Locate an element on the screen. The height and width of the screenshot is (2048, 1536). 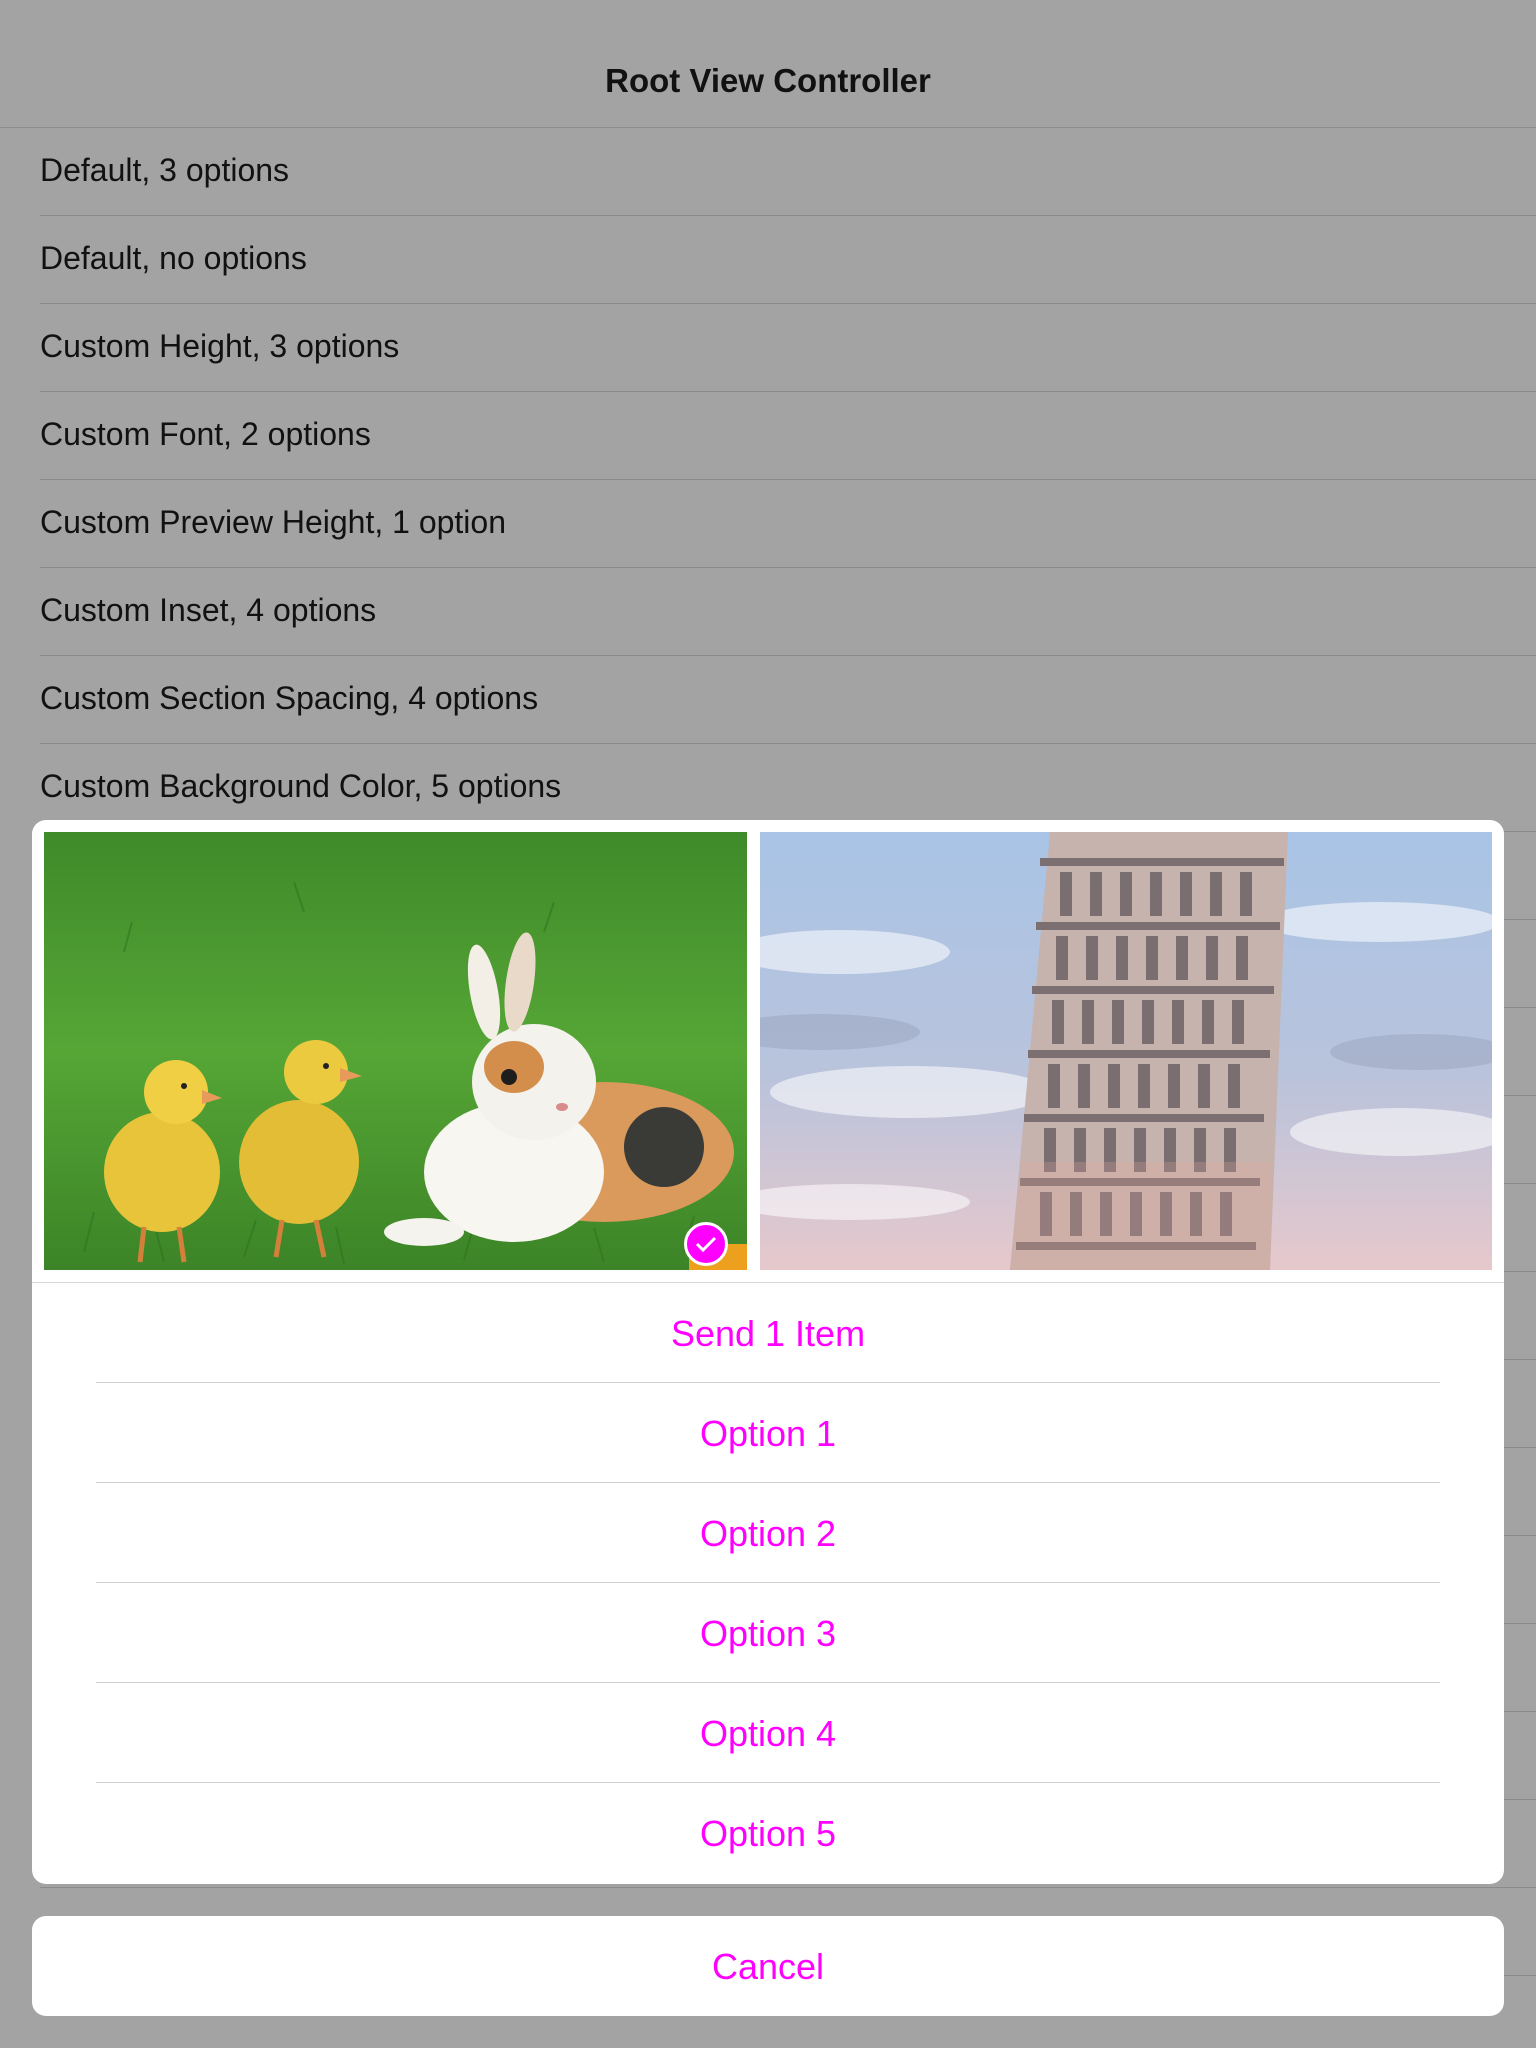
cancel-button: Cancel is located at coordinates (768, 1966).